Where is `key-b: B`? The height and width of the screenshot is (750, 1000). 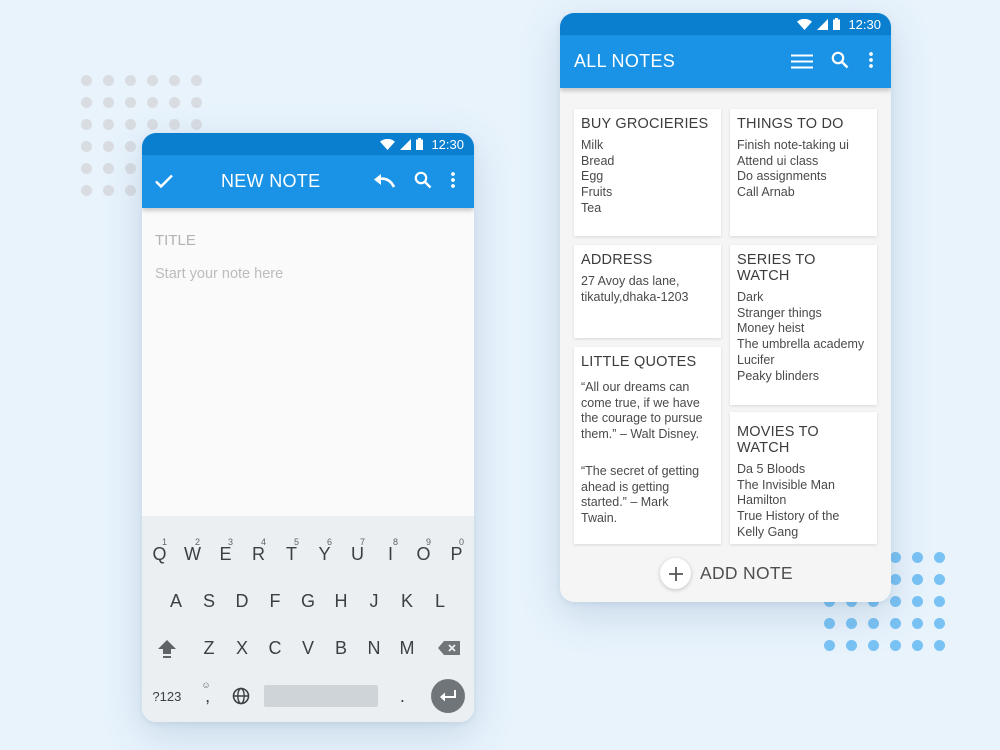 key-b: B is located at coordinates (341, 648).